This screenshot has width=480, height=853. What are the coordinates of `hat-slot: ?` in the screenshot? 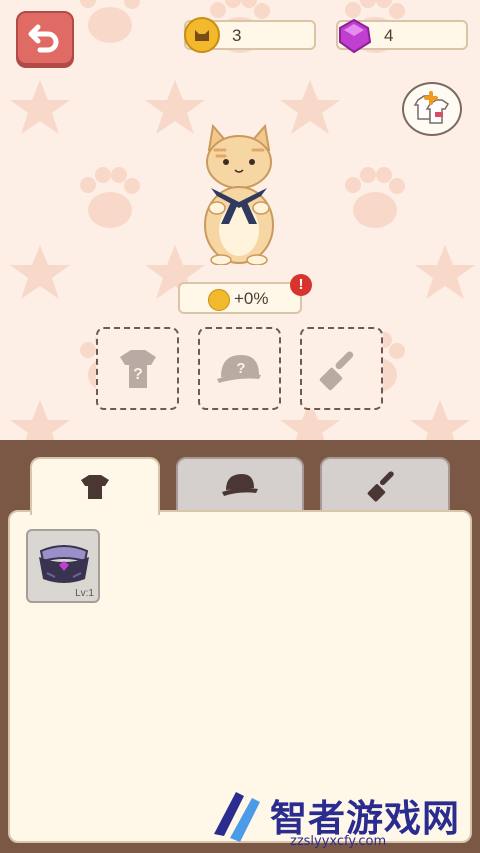 It's located at (239, 368).